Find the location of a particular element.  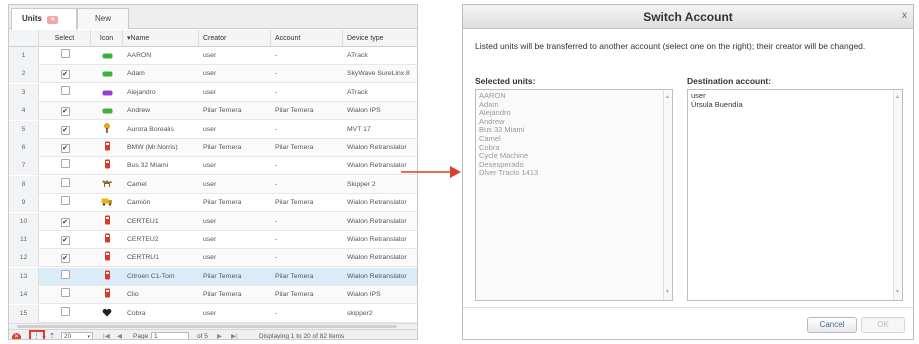

scrollbar-thumb is located at coordinates (207, 326).